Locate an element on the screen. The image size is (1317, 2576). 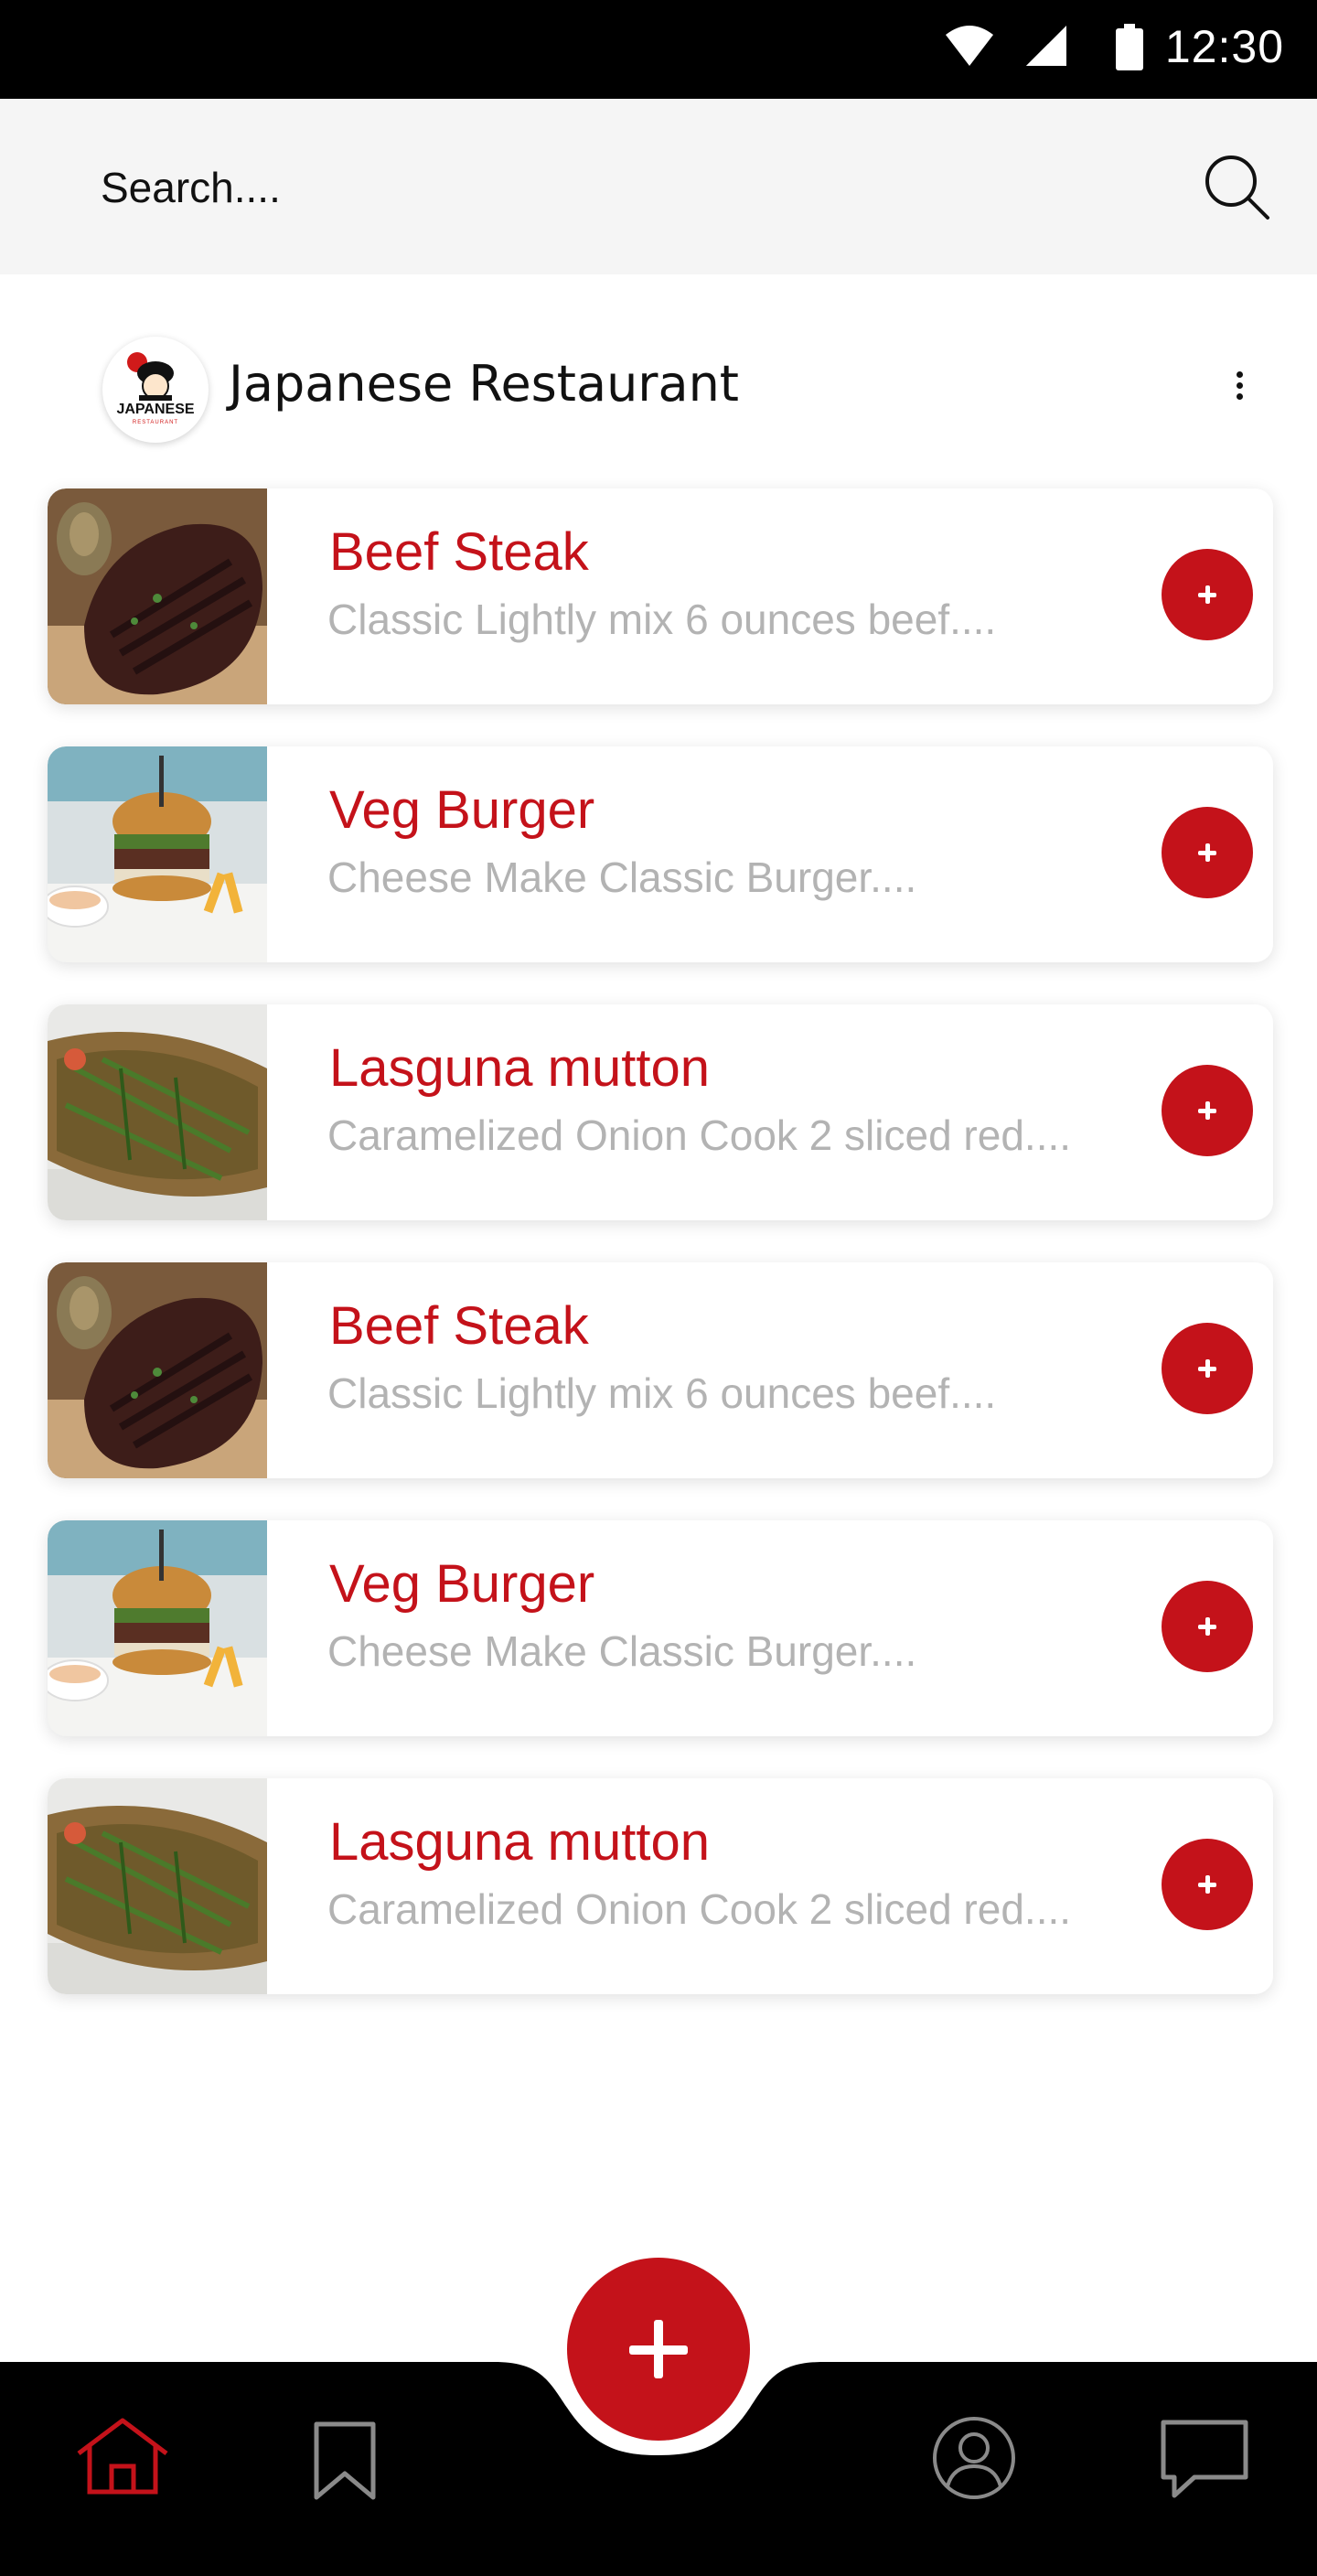
wifi-icon is located at coordinates (969, 46).